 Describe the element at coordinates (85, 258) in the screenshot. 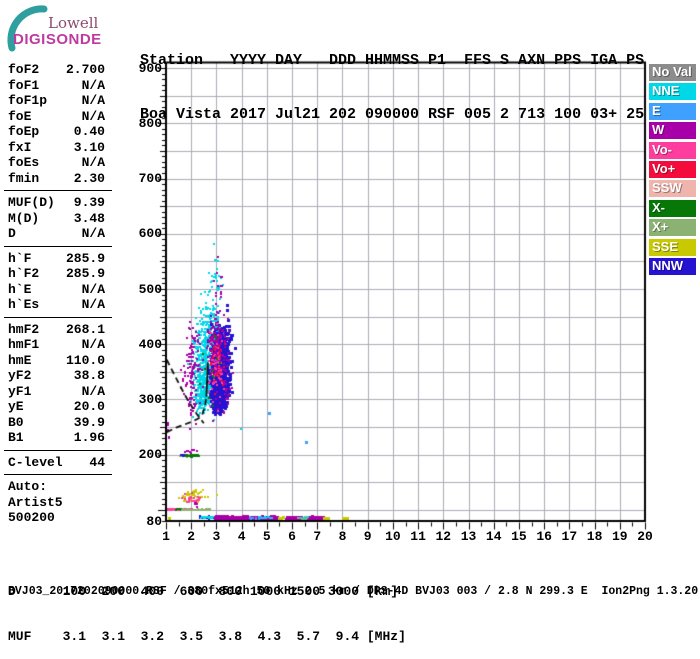

I see `param-value: 285.9` at that location.